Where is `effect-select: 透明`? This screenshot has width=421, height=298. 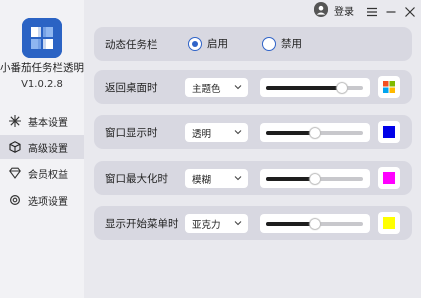
effect-select: 透明 is located at coordinates (216, 132).